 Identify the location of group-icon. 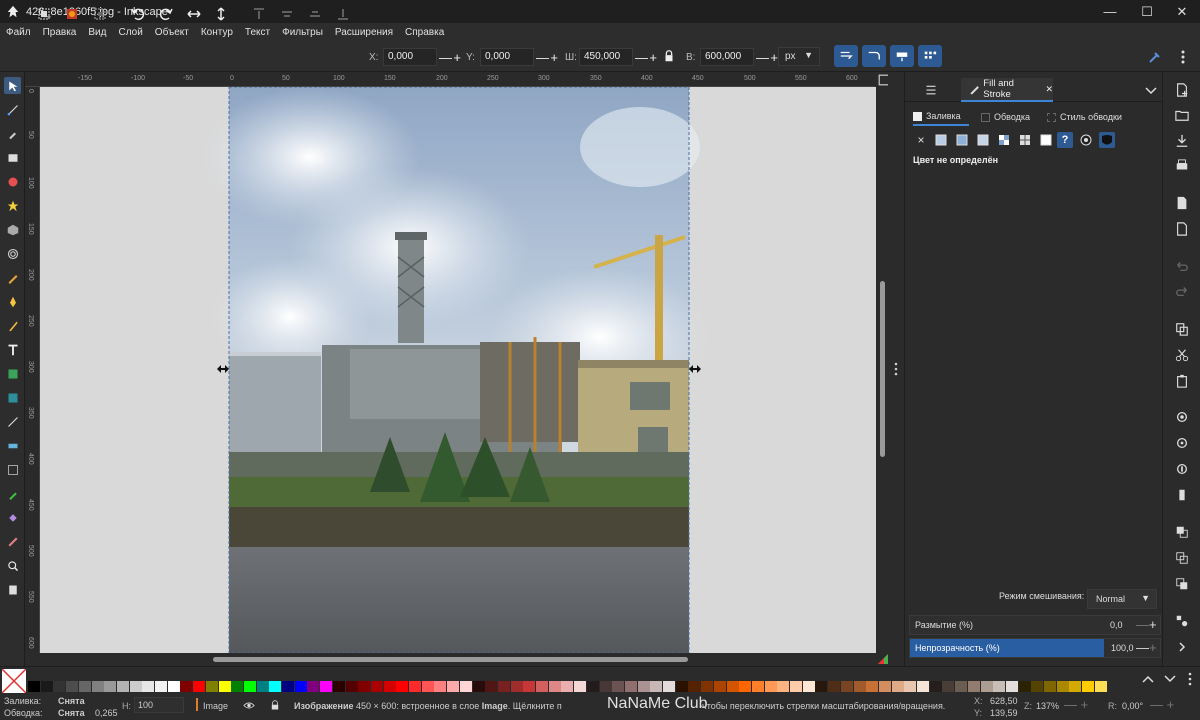
(1182, 621).